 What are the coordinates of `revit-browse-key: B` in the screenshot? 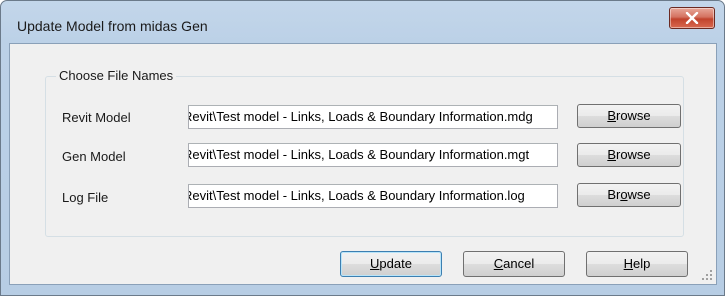 It's located at (611, 115).